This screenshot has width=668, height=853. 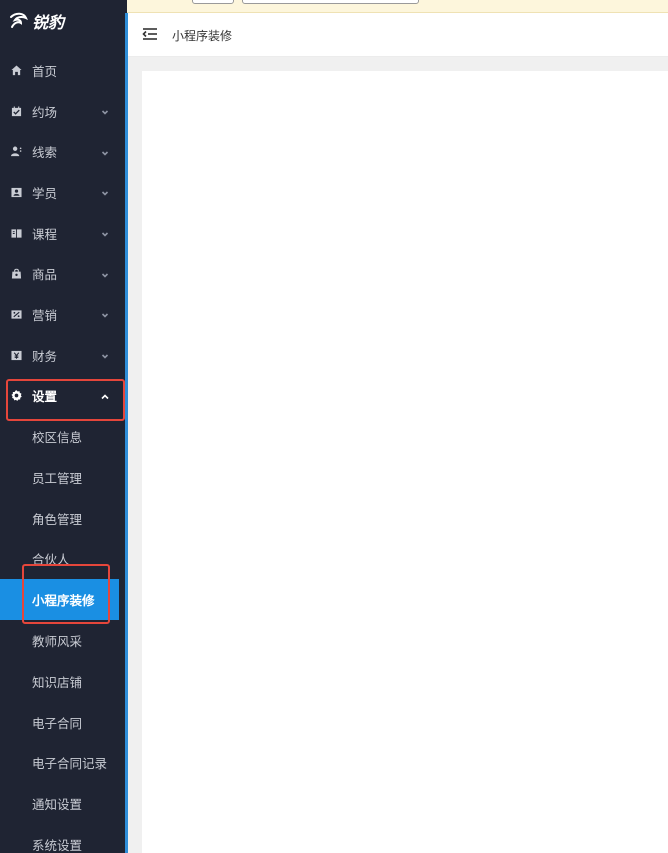 I want to click on top-strip-button, so click(x=213, y=2).